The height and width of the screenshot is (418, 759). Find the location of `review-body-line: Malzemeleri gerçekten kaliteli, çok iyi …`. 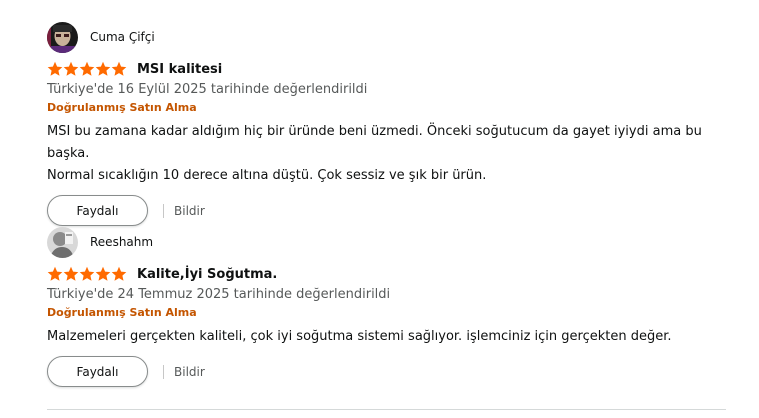

review-body-line: Malzemeleri gerçekten kaliteli, çok iyi … is located at coordinates (359, 336).